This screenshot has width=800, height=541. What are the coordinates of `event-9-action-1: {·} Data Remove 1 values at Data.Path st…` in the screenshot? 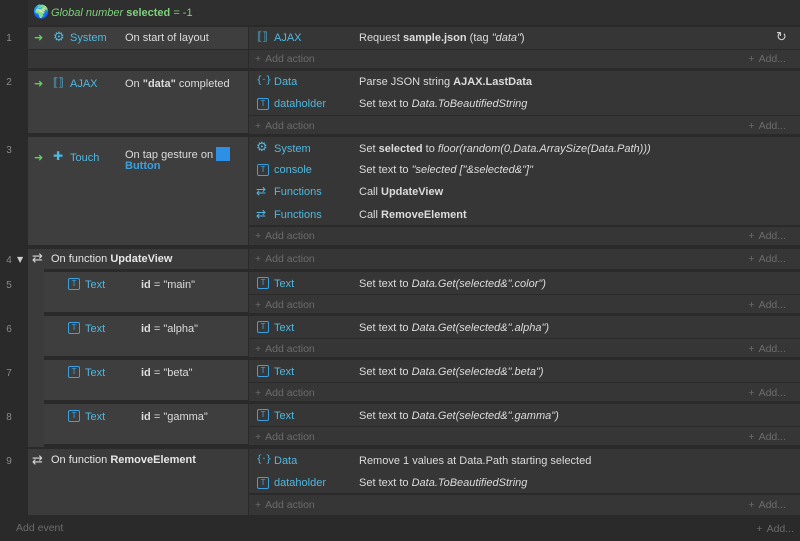 It's located at (524, 460).